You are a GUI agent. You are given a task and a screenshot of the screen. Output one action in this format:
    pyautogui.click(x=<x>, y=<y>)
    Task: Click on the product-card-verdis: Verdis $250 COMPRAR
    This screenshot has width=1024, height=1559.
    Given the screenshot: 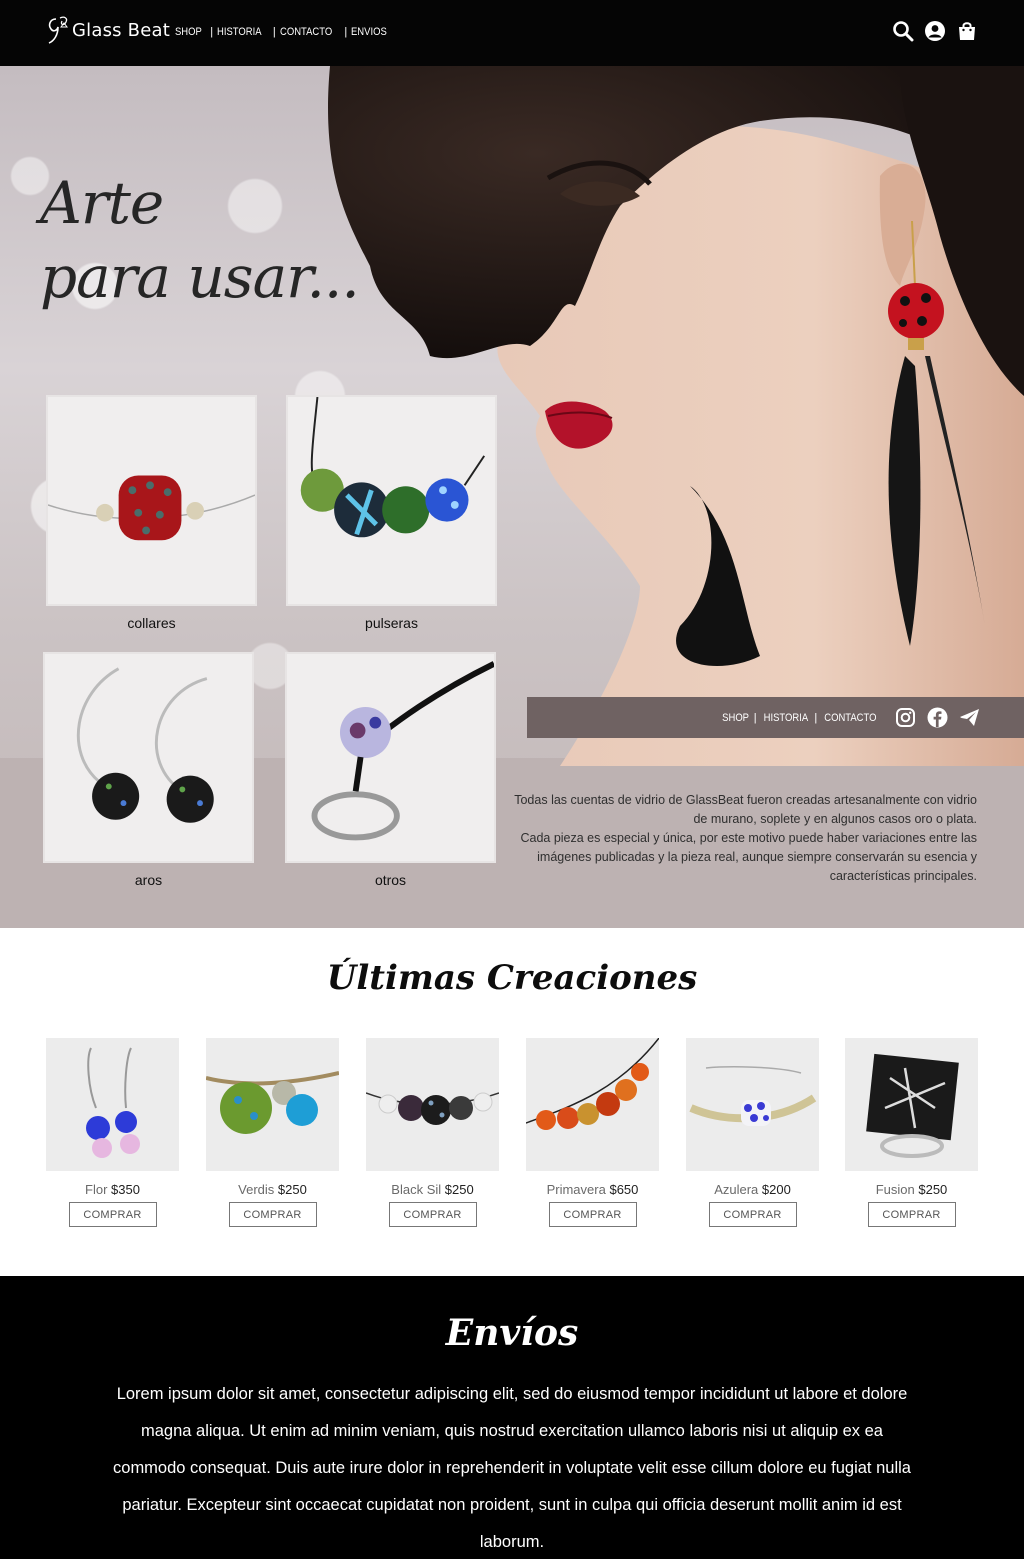 What is the action you would take?
    pyautogui.click(x=272, y=1132)
    